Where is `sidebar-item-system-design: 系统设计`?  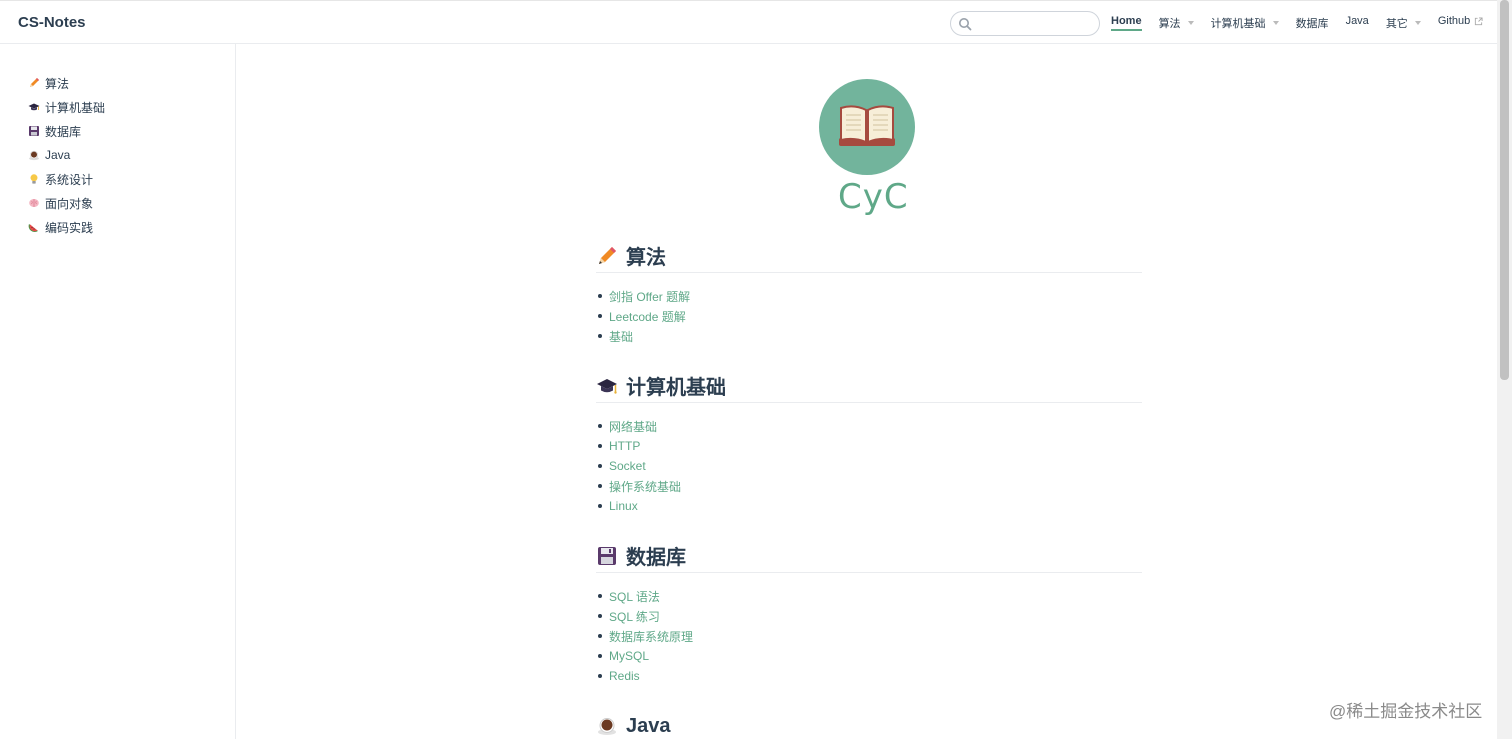
sidebar-item-system-design: 系统设计 is located at coordinates (117, 179).